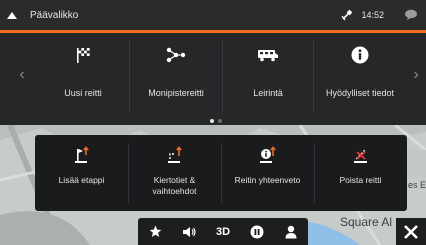 Image resolution: width=426 pixels, height=245 pixels. Describe the element at coordinates (257, 231) in the screenshot. I see `pause-icon` at that location.